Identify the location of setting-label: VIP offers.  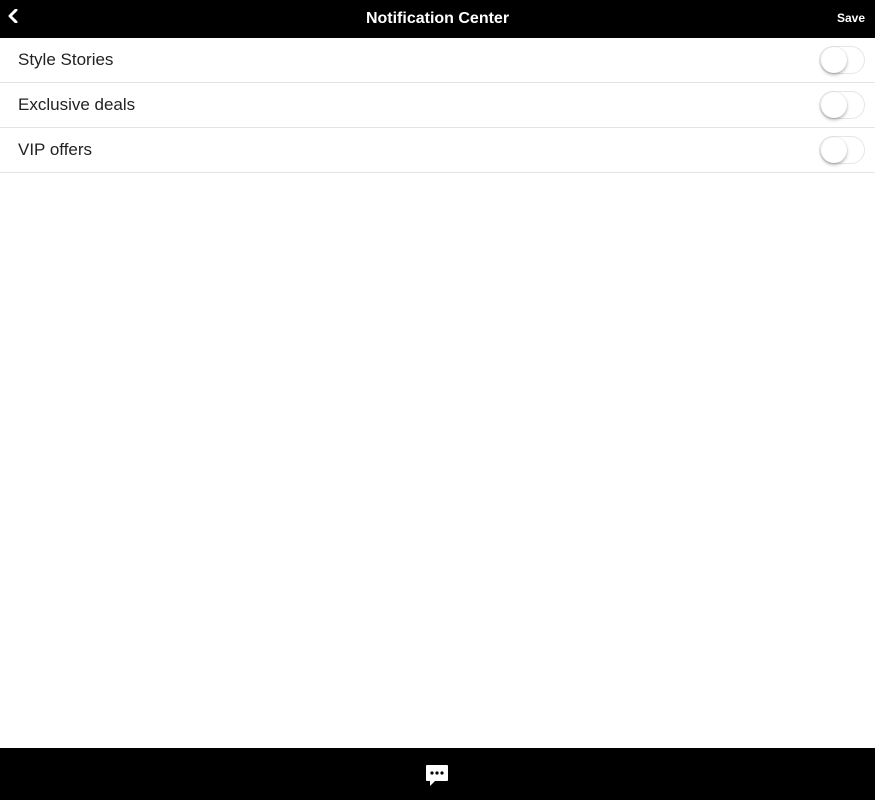
(55, 149).